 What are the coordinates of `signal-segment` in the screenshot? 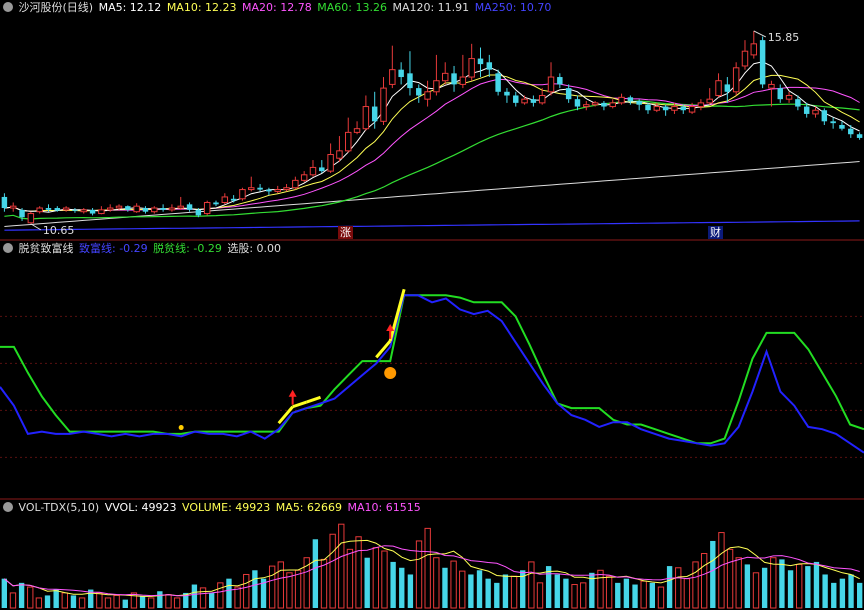 It's located at (397, 315).